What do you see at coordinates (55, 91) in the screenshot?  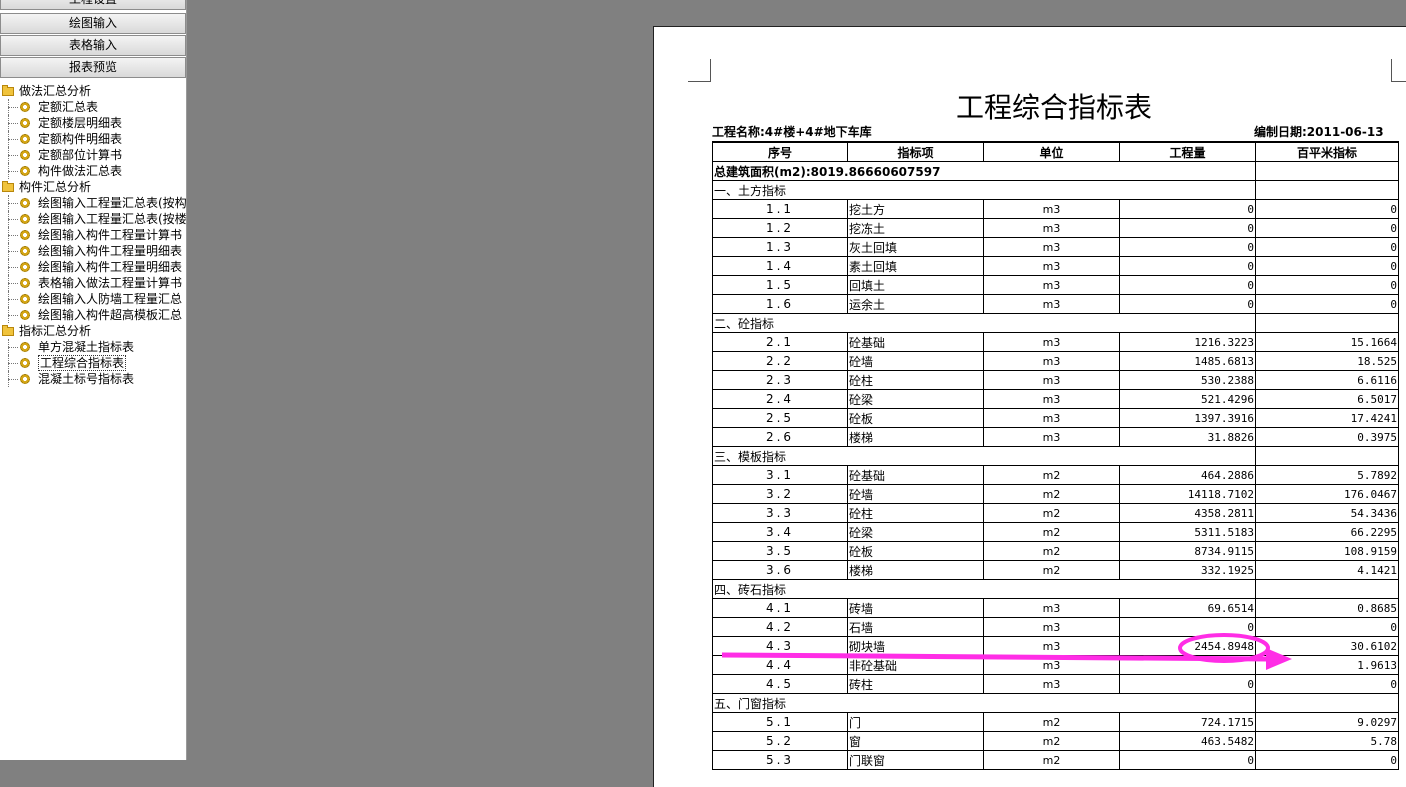 I see `tree-group-label: 做法汇总分析` at bounding box center [55, 91].